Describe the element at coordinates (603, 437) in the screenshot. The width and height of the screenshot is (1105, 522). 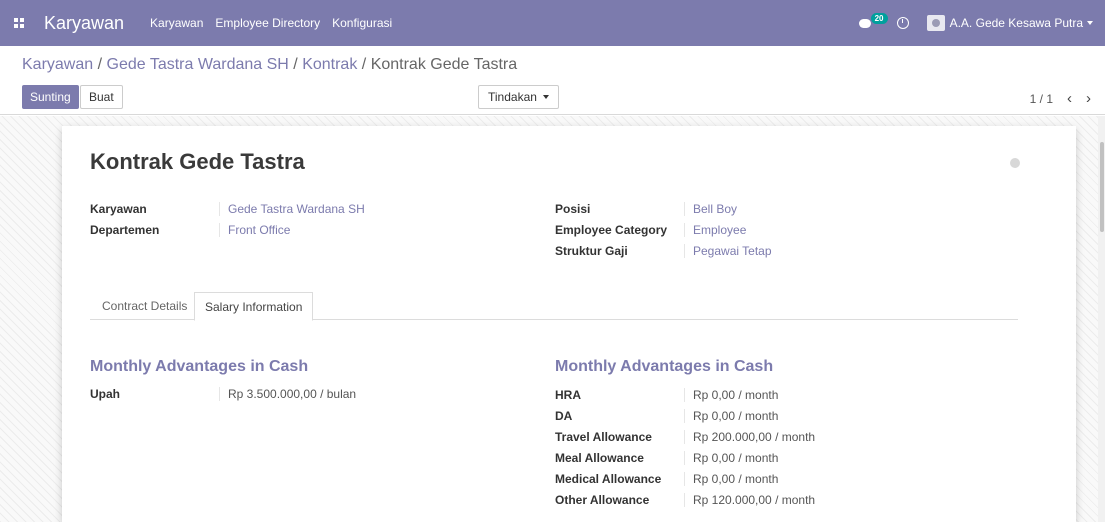
I see `field-label-travel-allowance: Travel Allowance` at that location.